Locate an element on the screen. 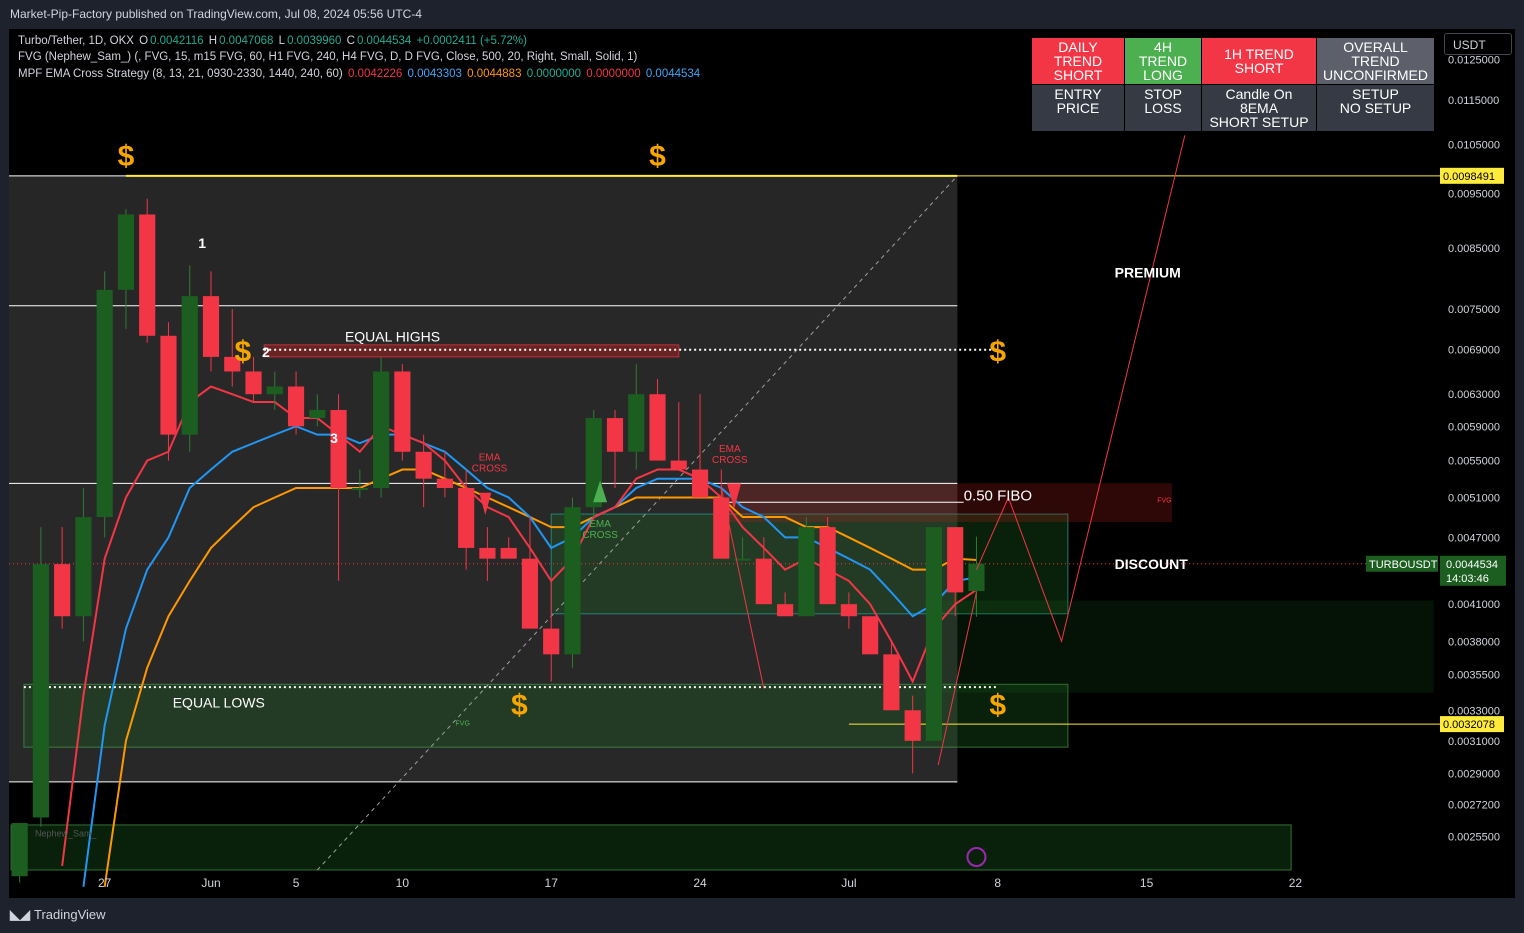  y-tick-14: 0.0035500 is located at coordinates (1474, 676).